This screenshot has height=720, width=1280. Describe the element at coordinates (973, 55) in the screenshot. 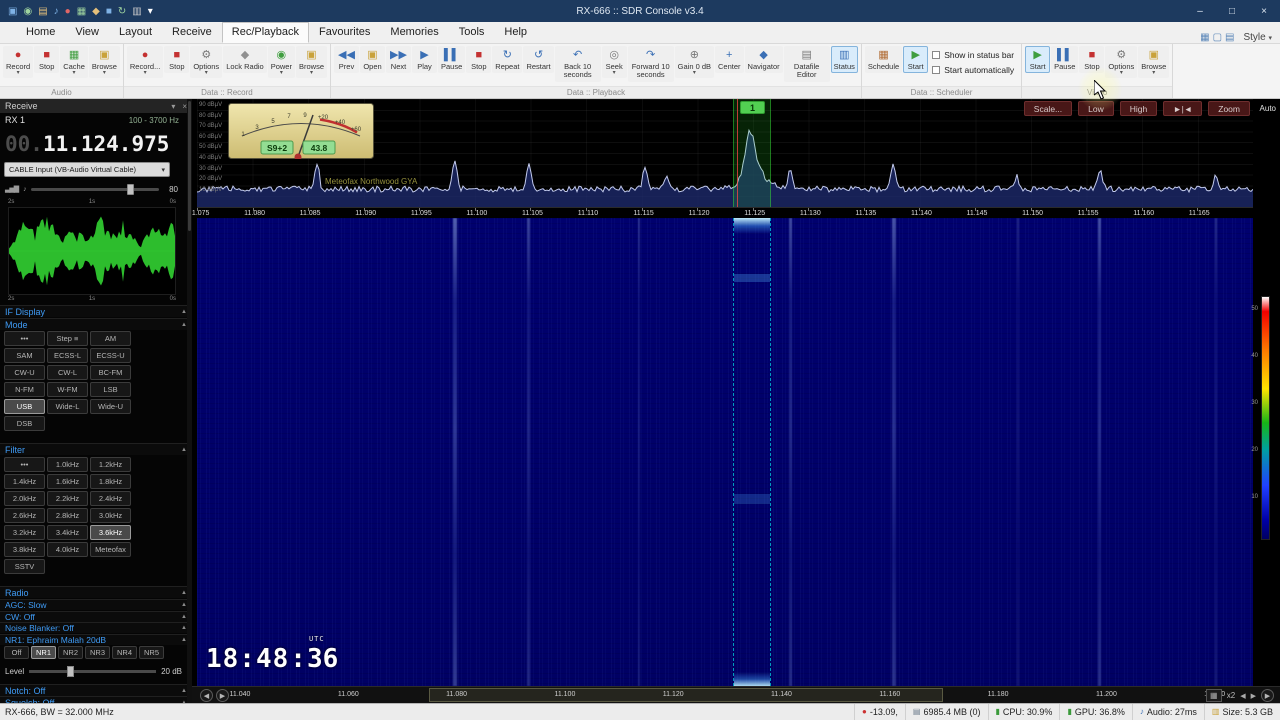

I see `checkbox-show-in-status-bar: Show in status bar` at that location.